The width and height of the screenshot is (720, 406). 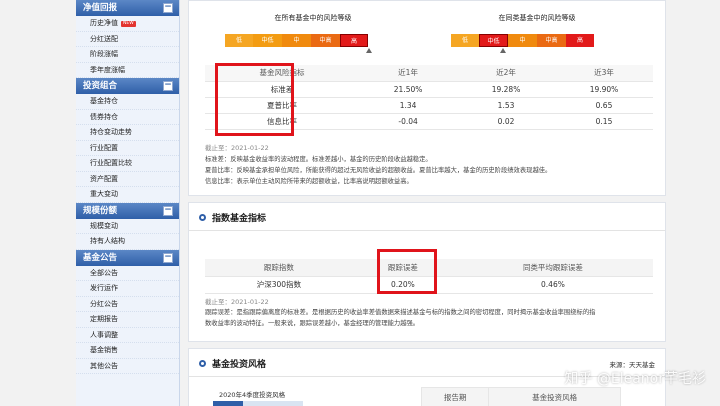 What do you see at coordinates (258, 403) in the screenshot?
I see `style-box-grid` at bounding box center [258, 403].